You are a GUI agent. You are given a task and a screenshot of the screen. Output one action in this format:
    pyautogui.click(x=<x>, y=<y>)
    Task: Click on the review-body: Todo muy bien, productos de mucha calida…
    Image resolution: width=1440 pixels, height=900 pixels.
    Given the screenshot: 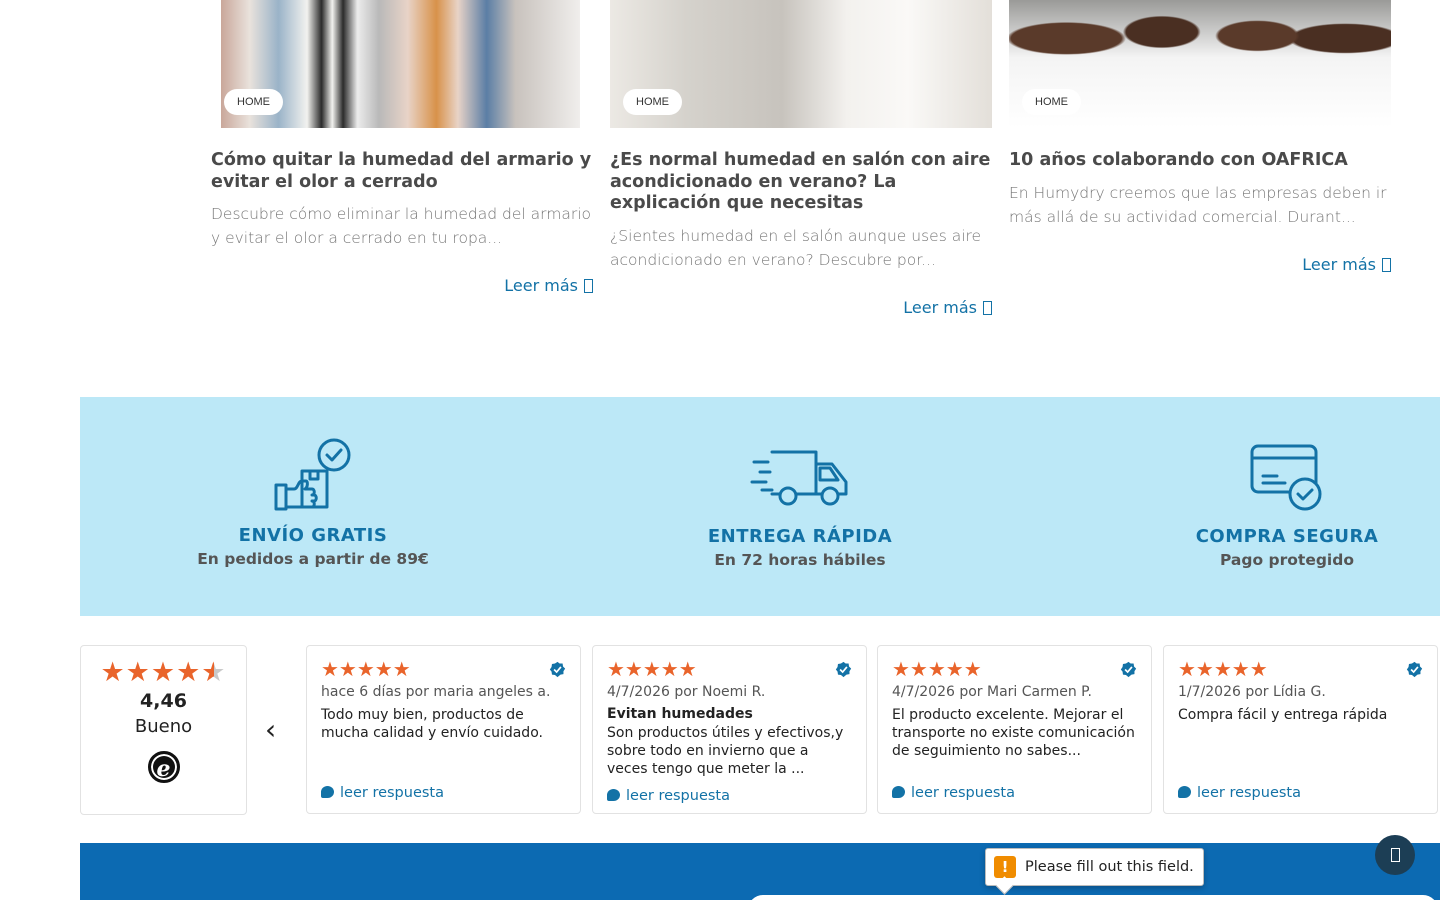 What is the action you would take?
    pyautogui.click(x=432, y=724)
    